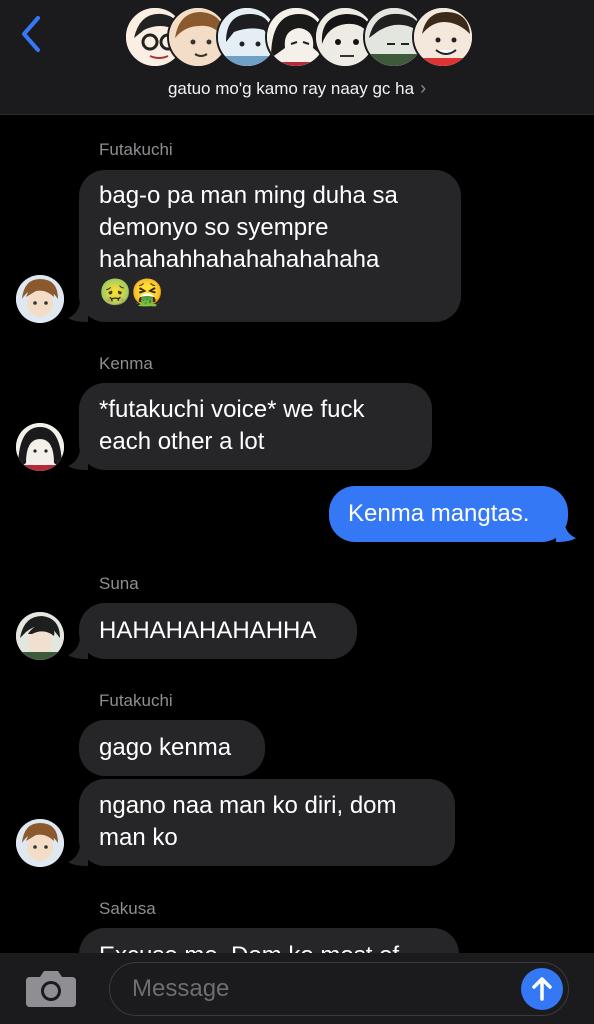 The image size is (594, 1024). I want to click on message-line: each other a lot, so click(182, 441).